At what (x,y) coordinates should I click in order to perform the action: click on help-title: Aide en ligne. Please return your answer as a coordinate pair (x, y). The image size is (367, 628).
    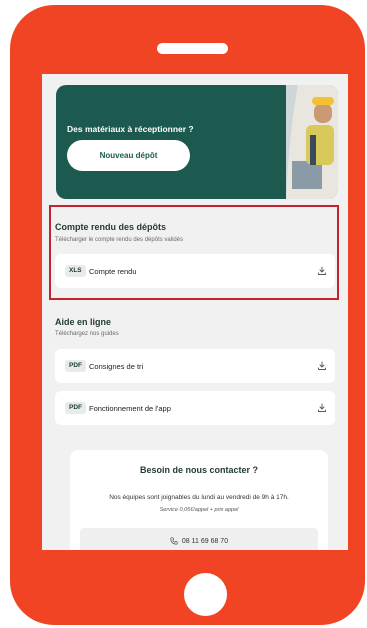
    Looking at the image, I should click on (83, 322).